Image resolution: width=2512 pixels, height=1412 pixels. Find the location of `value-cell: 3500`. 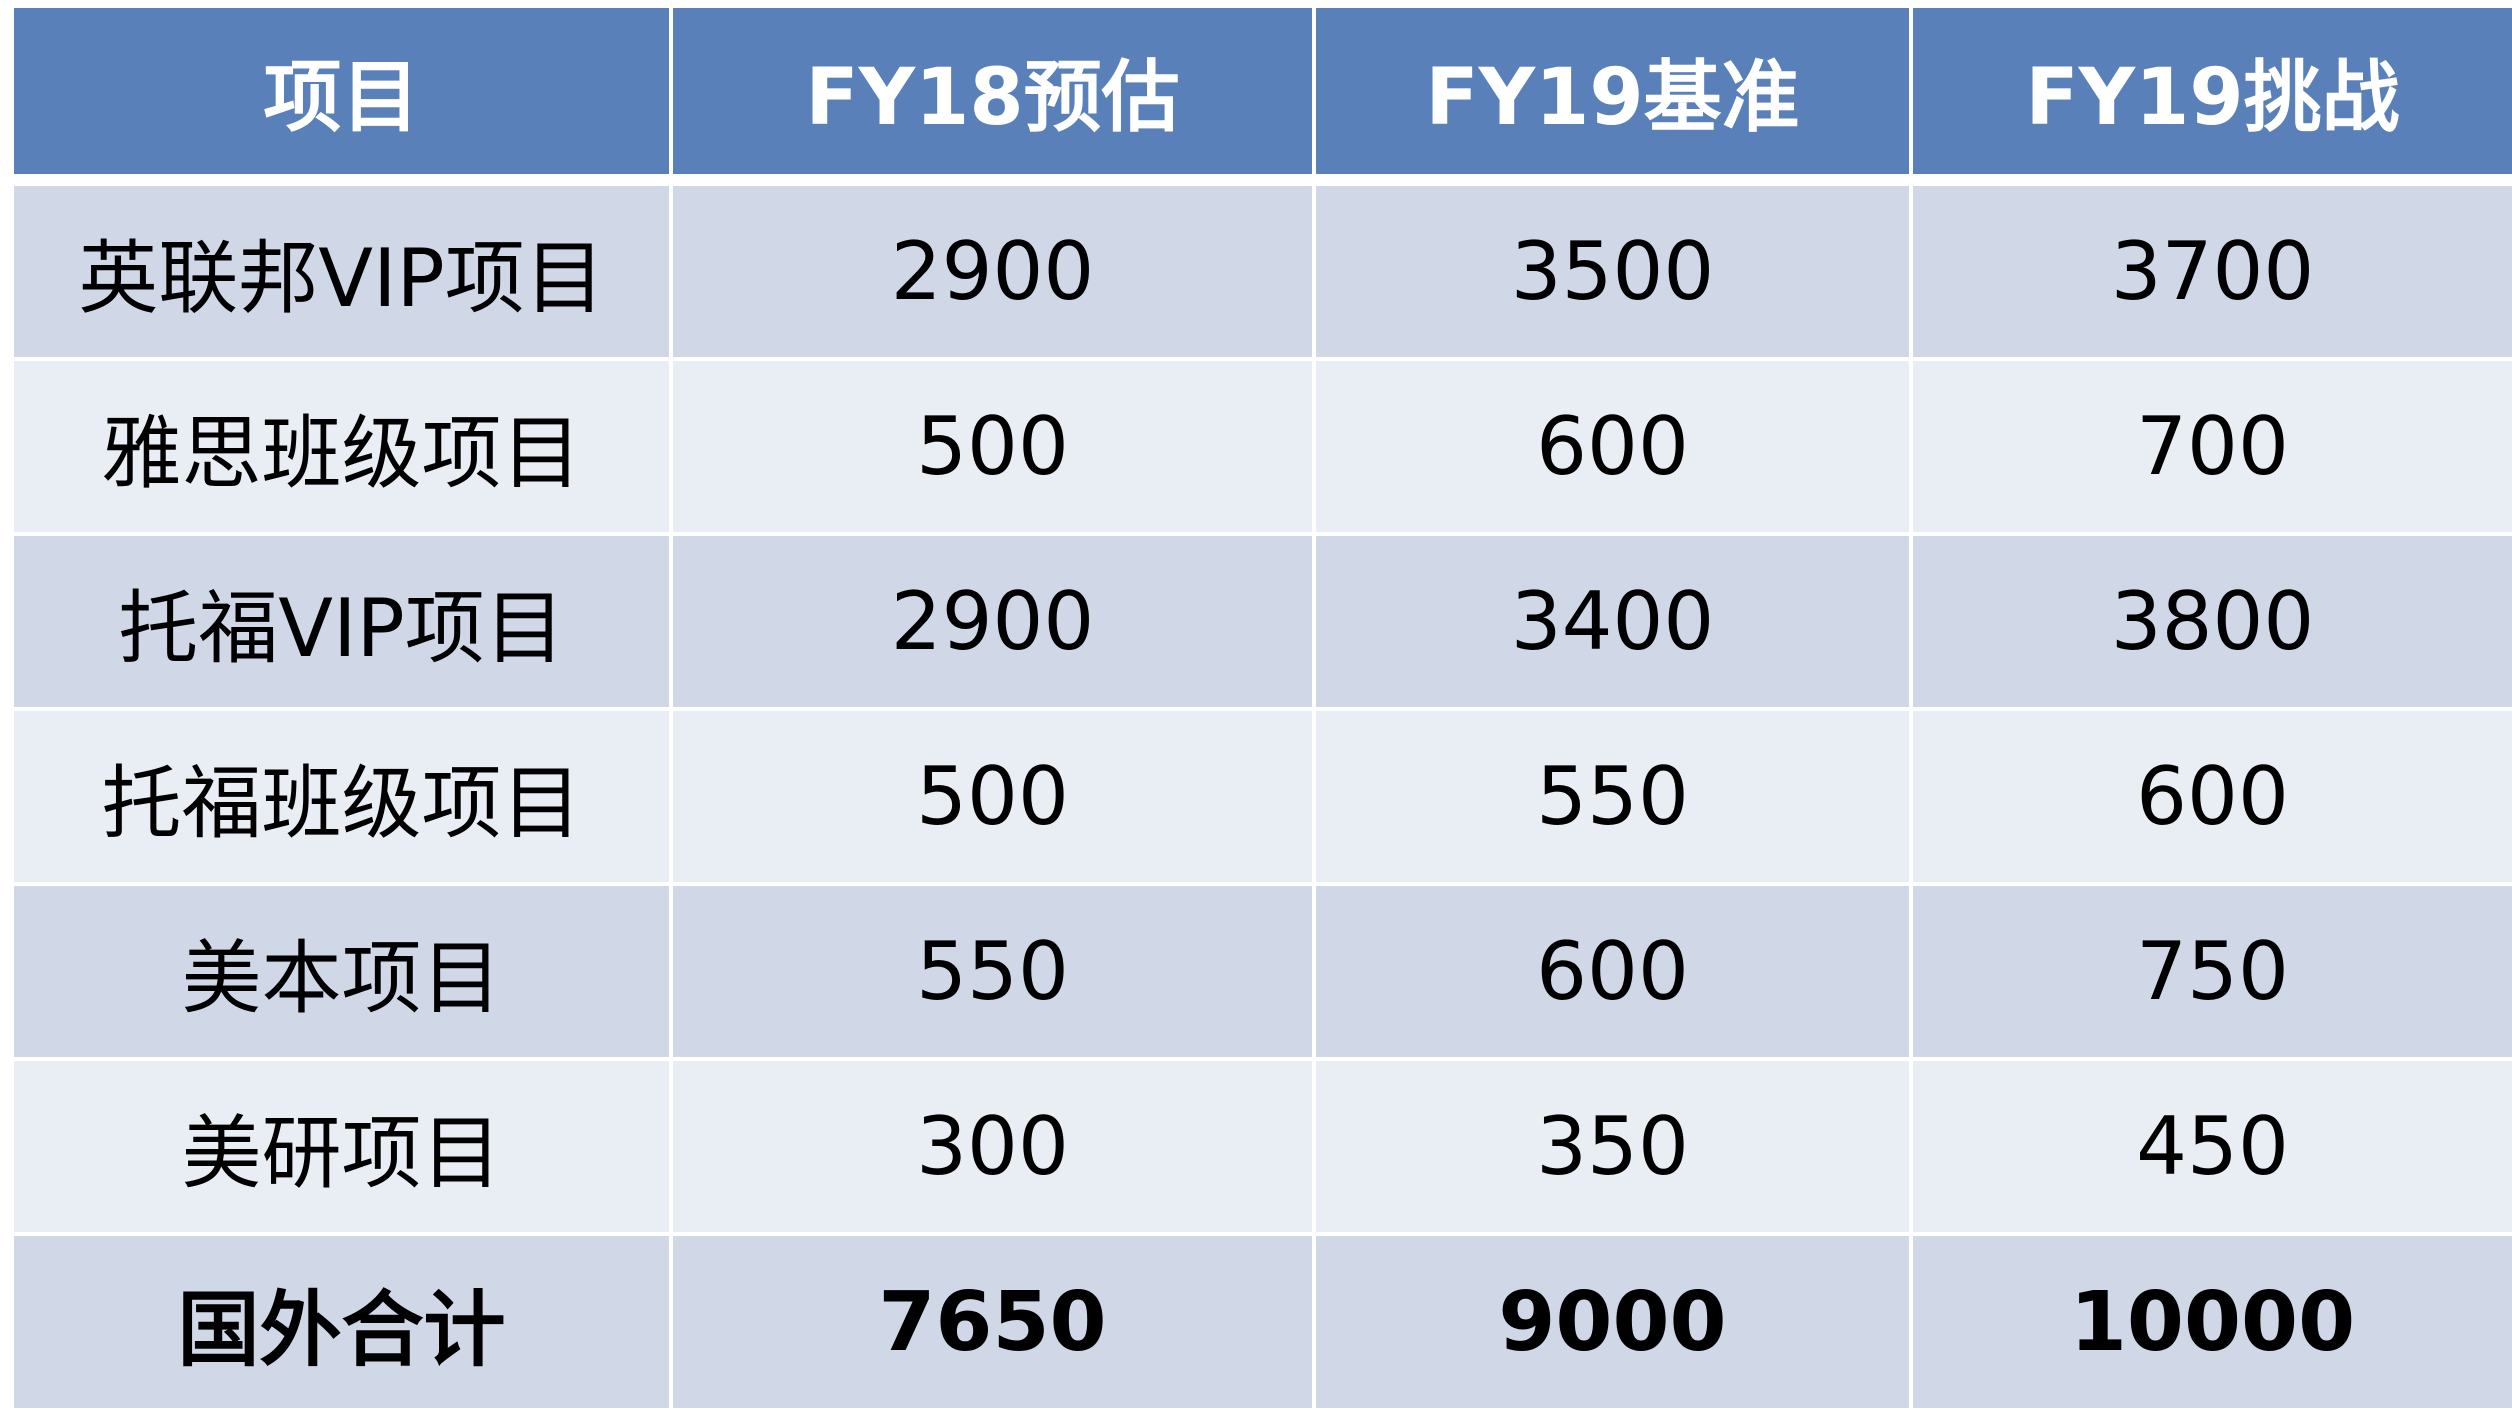

value-cell: 3500 is located at coordinates (1614, 273).